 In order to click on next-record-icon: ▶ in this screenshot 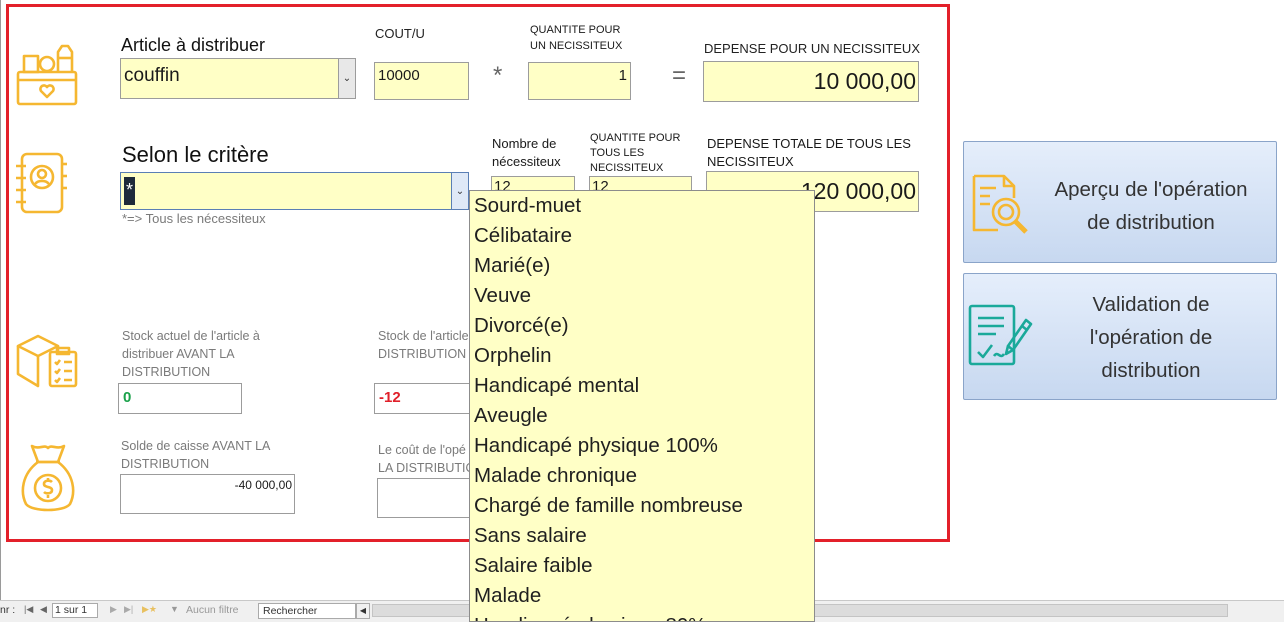, I will do `click(113, 609)`.